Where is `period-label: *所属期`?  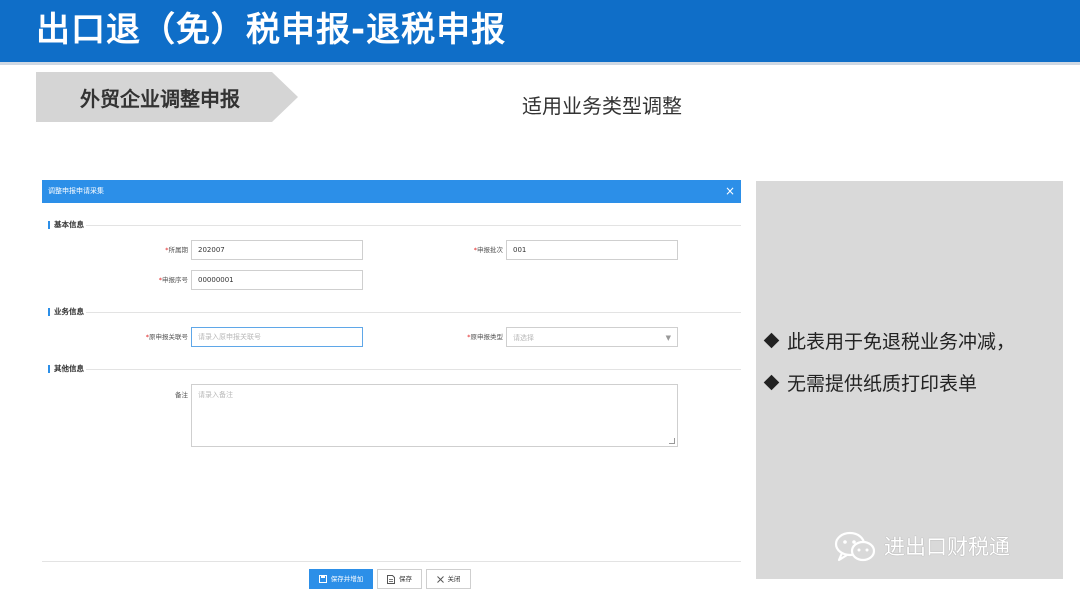
period-label: *所属期 is located at coordinates (176, 250).